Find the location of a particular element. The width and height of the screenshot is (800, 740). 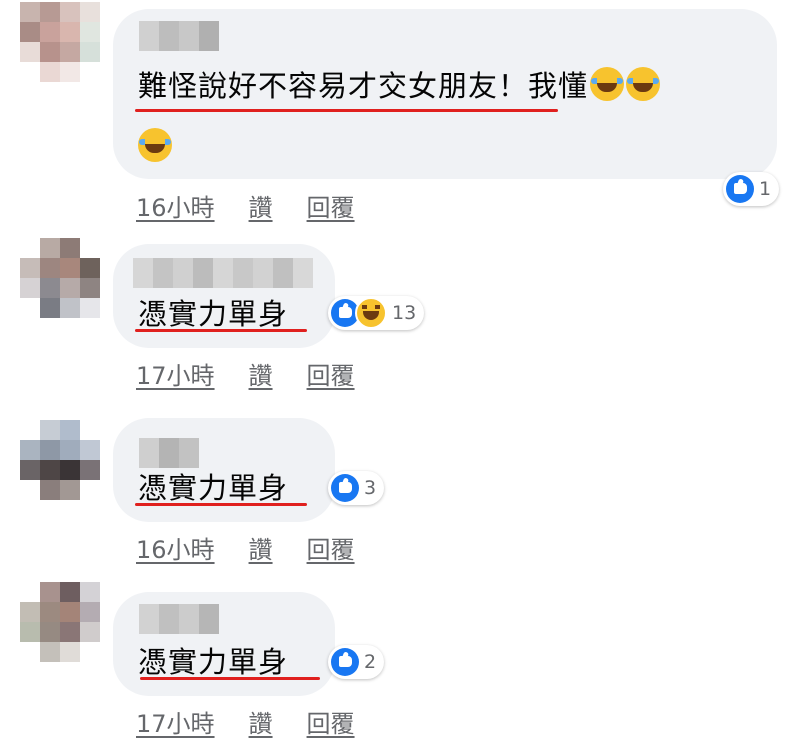

reaction-summary: 13 is located at coordinates (376, 313).